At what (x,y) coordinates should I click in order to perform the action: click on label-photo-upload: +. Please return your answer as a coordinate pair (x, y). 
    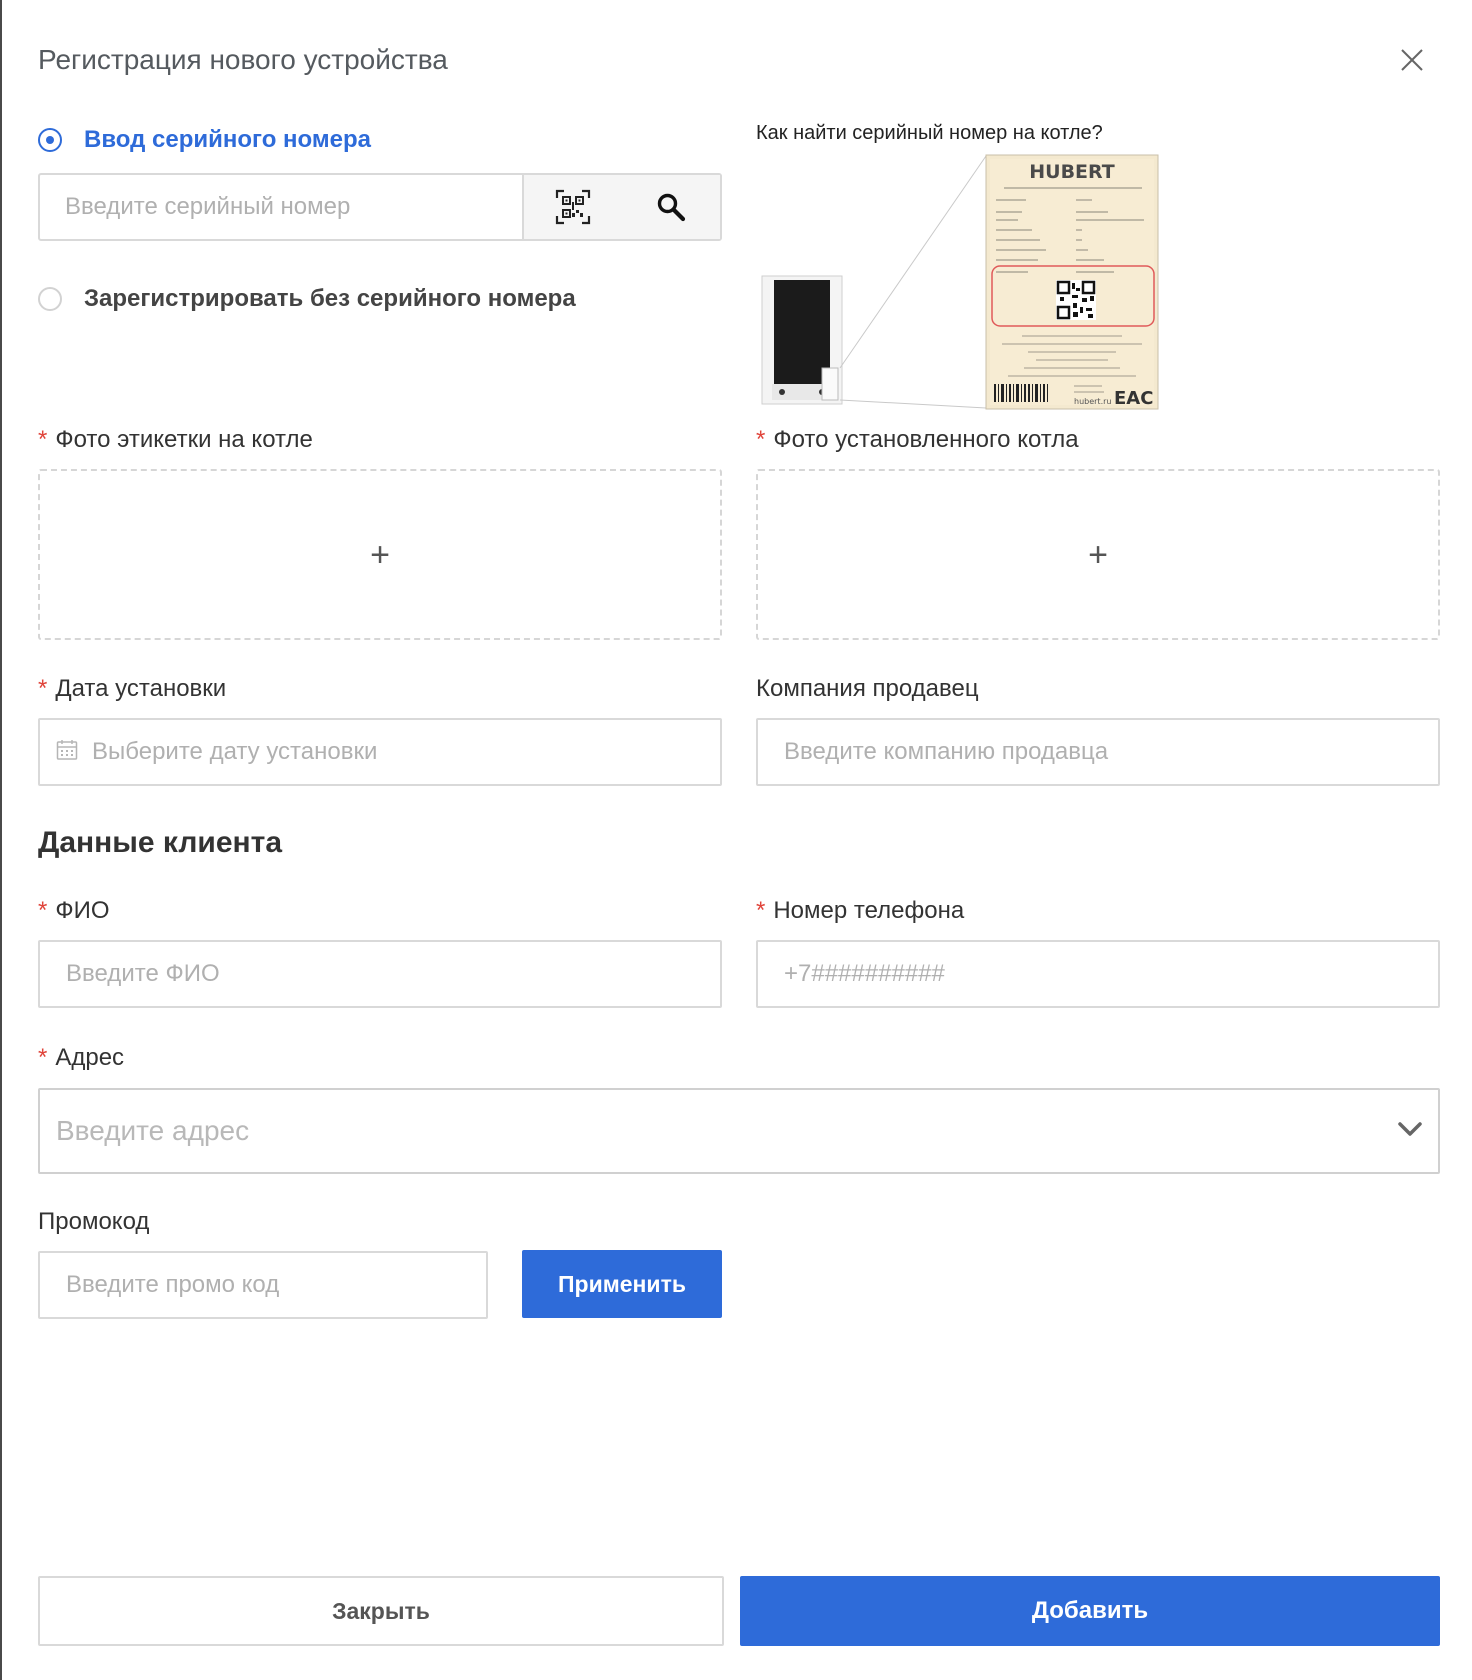
    Looking at the image, I should click on (380, 554).